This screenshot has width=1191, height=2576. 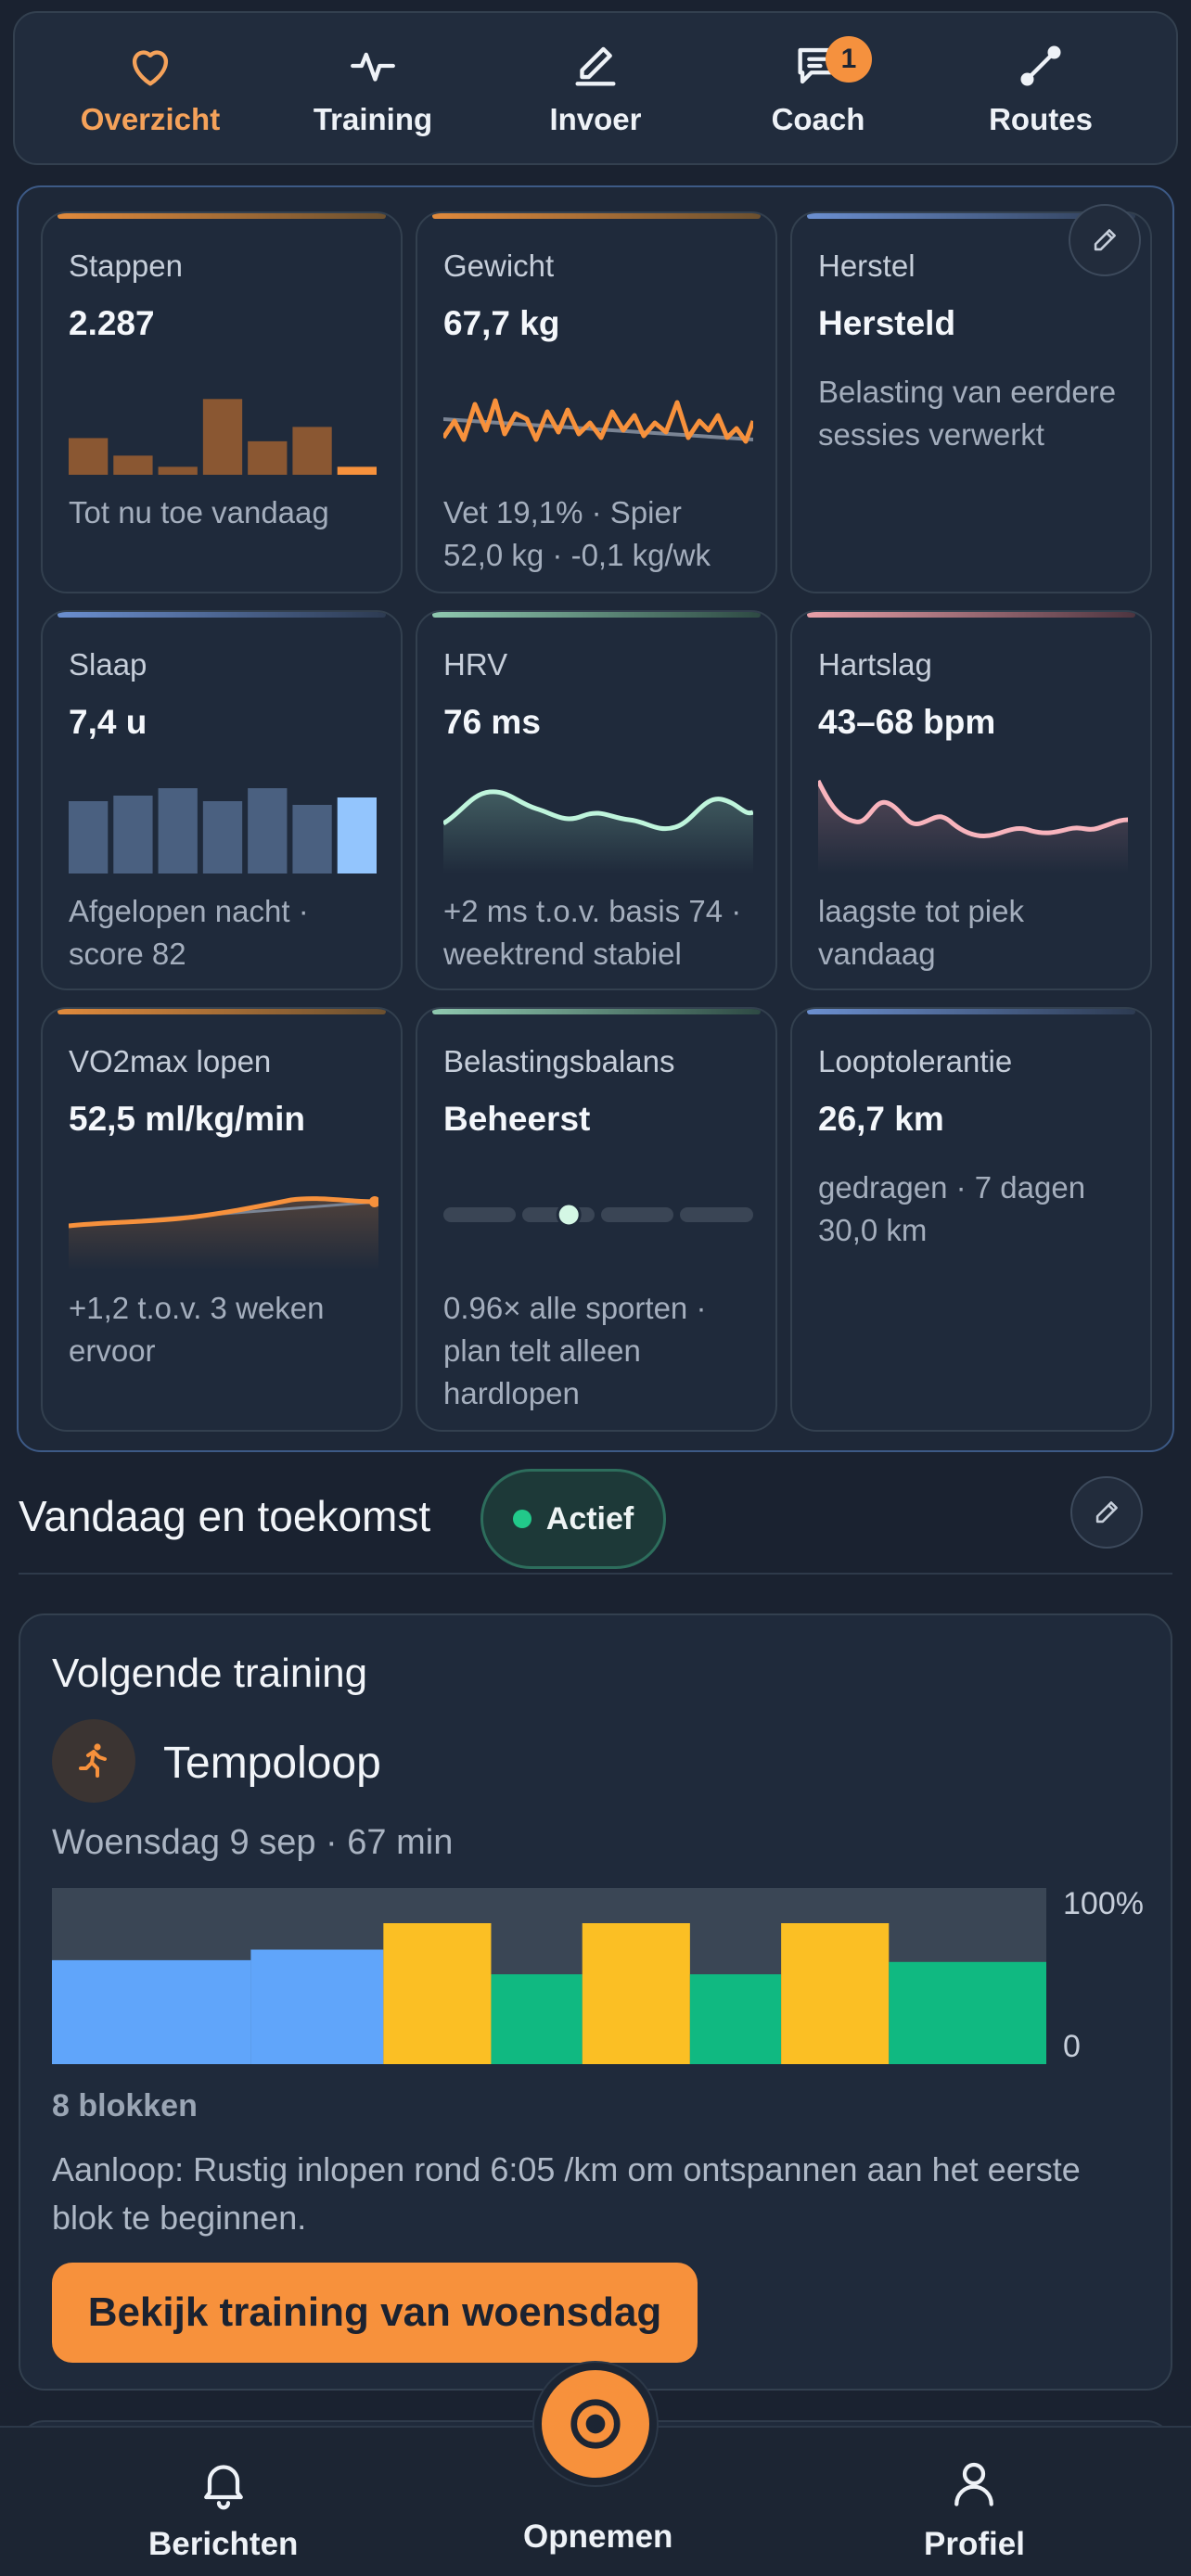 I want to click on edit-section-button, so click(x=1106, y=1512).